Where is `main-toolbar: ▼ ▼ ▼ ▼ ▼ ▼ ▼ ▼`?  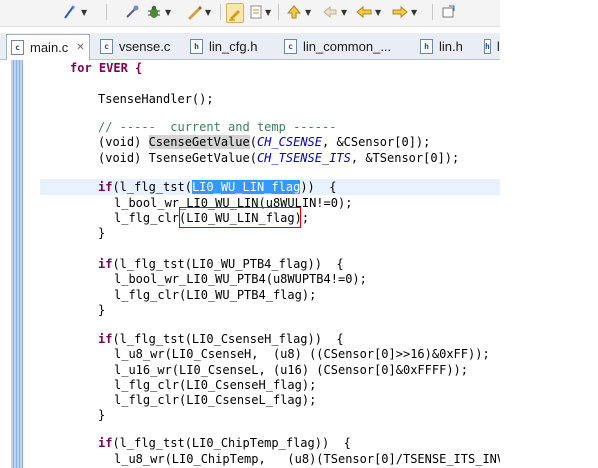
main-toolbar: ▼ ▼ ▼ ▼ ▼ ▼ ▼ ▼ is located at coordinates (299, 16).